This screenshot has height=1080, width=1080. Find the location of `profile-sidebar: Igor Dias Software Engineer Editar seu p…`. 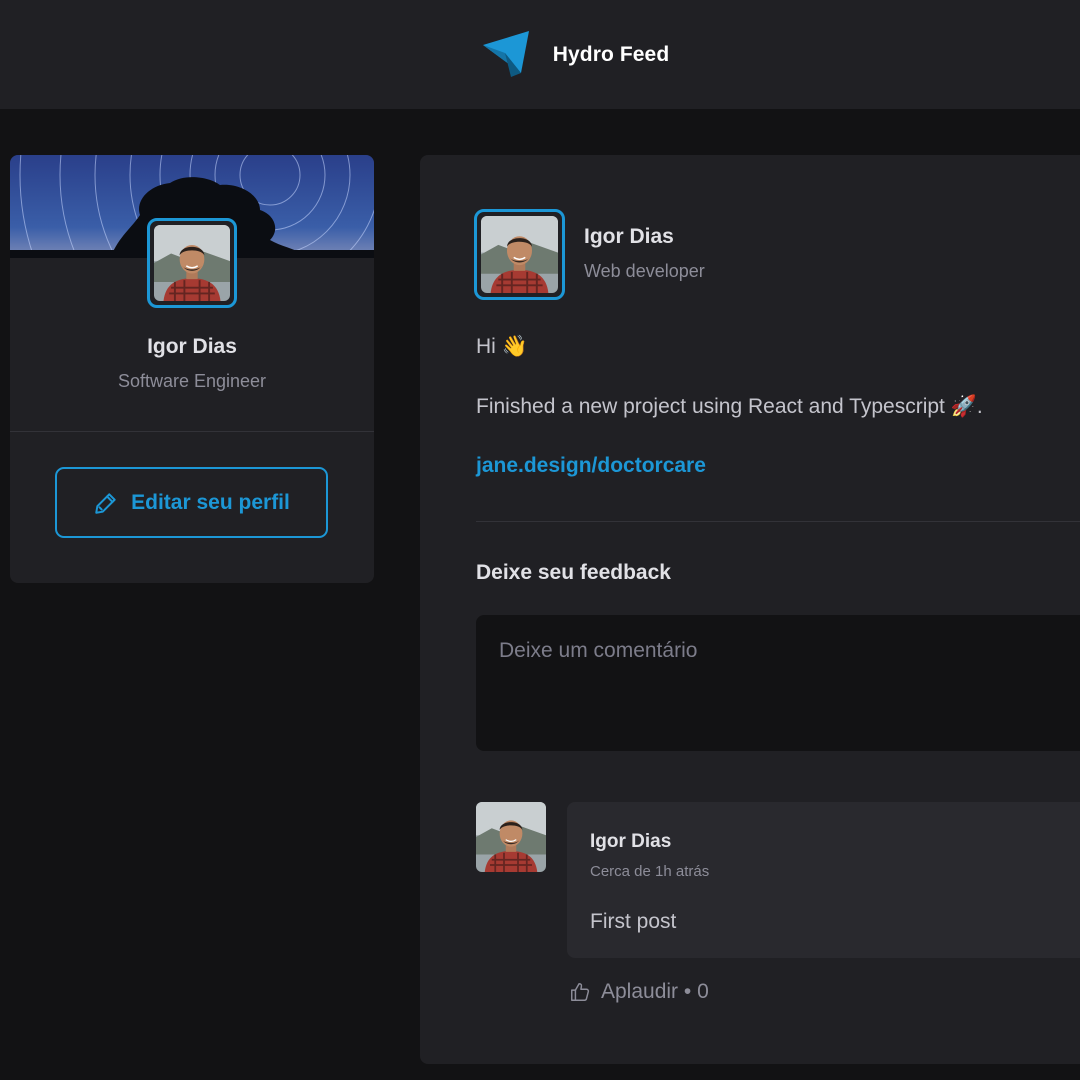

profile-sidebar: Igor Dias Software Engineer Editar seu p… is located at coordinates (192, 369).